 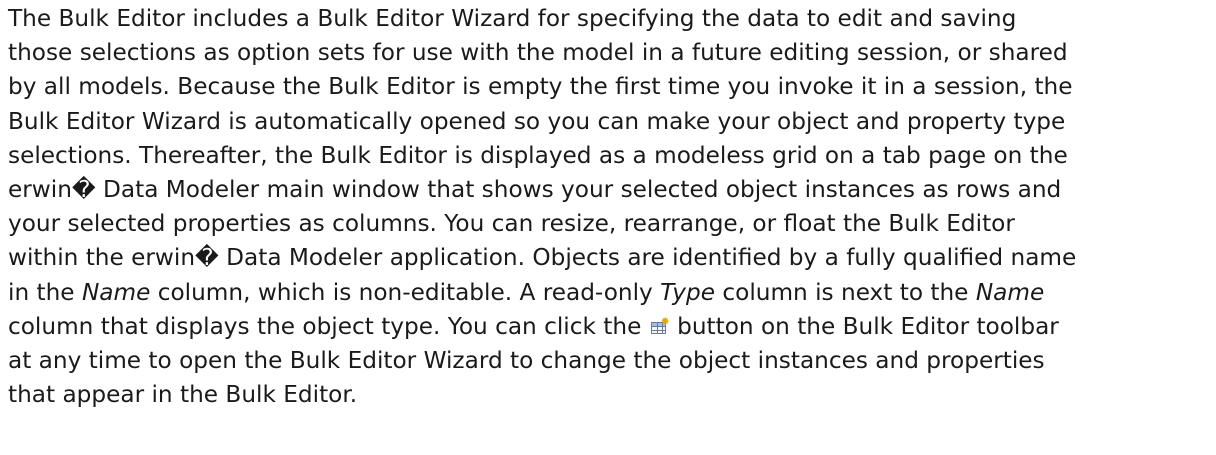 I want to click on line-10-text-b: button on the Bulk Editor toolbar, so click(x=864, y=326).